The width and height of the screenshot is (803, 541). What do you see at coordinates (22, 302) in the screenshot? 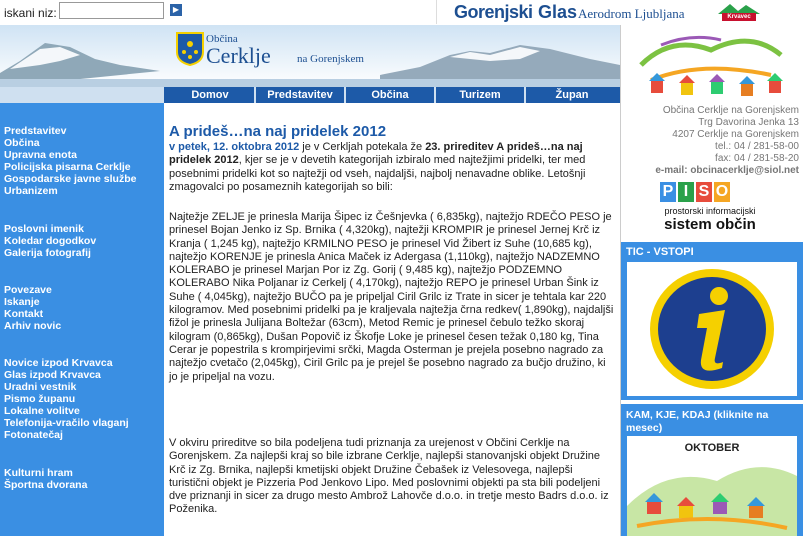
I see `sidebar-item-iskanje: Iskanje` at bounding box center [22, 302].